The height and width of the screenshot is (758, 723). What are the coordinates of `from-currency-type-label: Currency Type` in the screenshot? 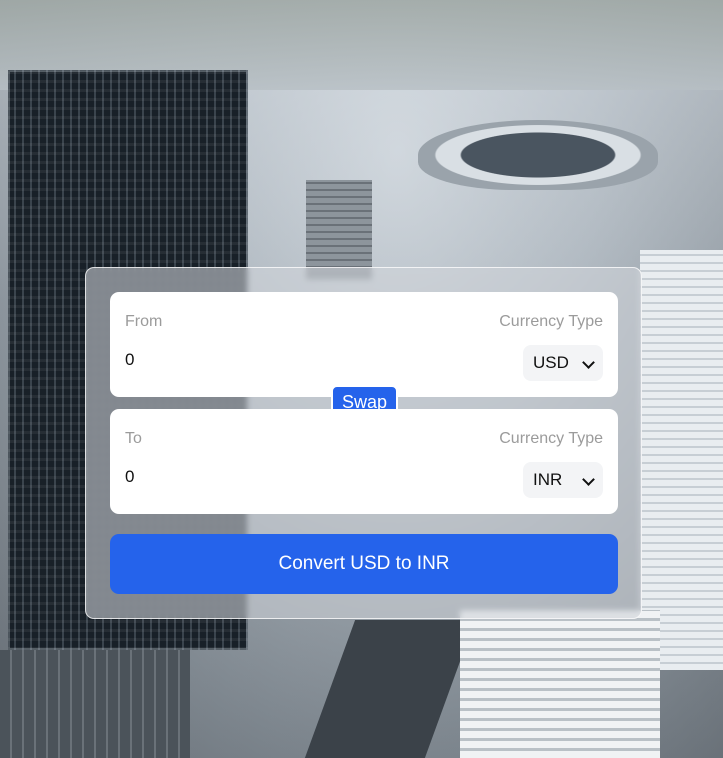 It's located at (551, 321).